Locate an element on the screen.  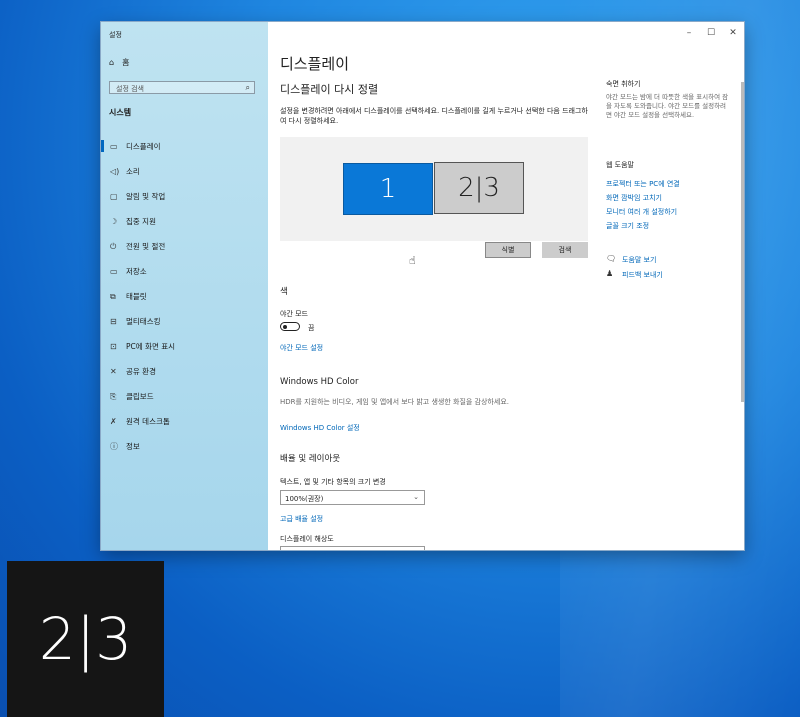
tablet-icon: ⧉ is located at coordinates (113, 296).